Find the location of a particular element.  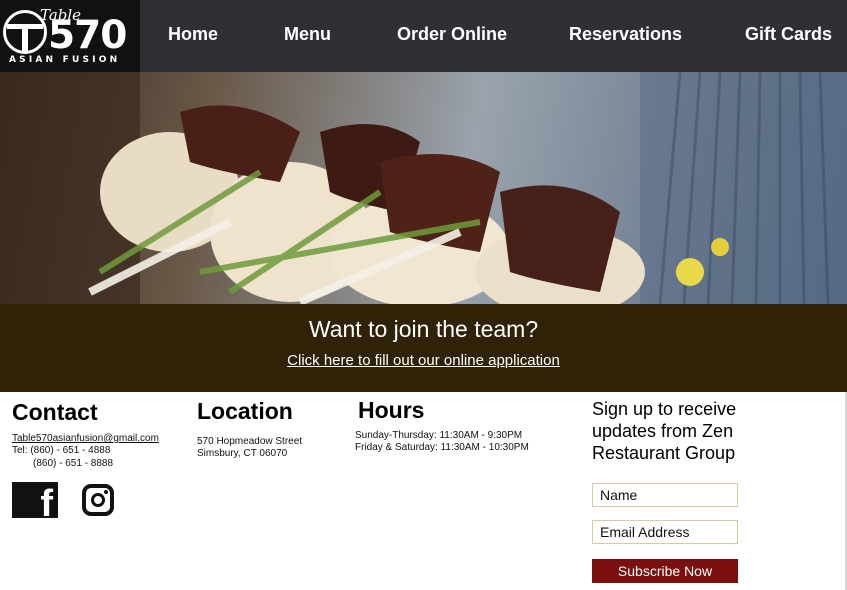

hours-weekend: Friday & Saturday: 11:30AM - 10:30PM is located at coordinates (442, 447).